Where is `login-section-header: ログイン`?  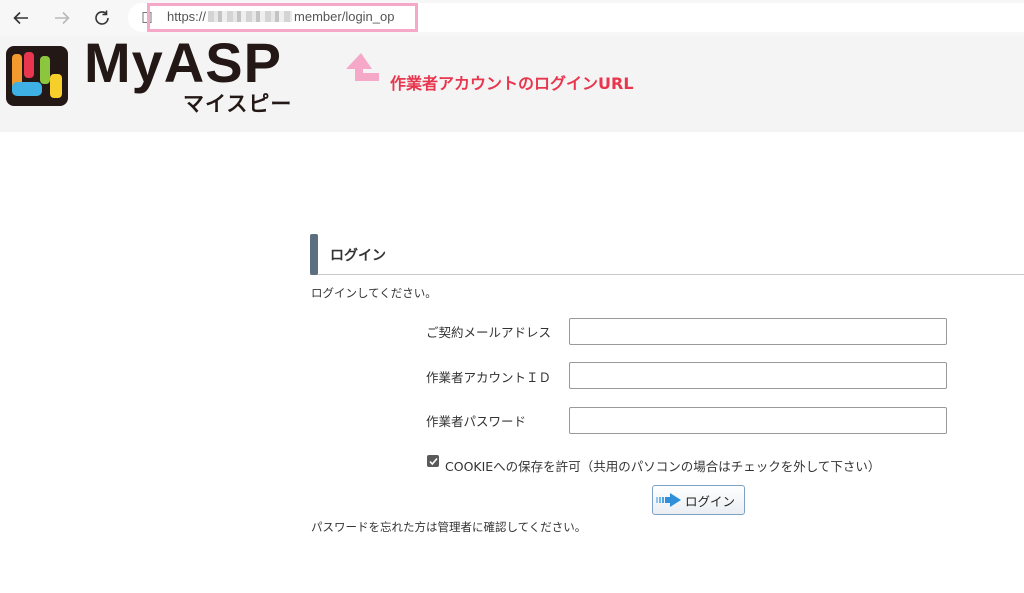
login-section-header: ログイン is located at coordinates (667, 254).